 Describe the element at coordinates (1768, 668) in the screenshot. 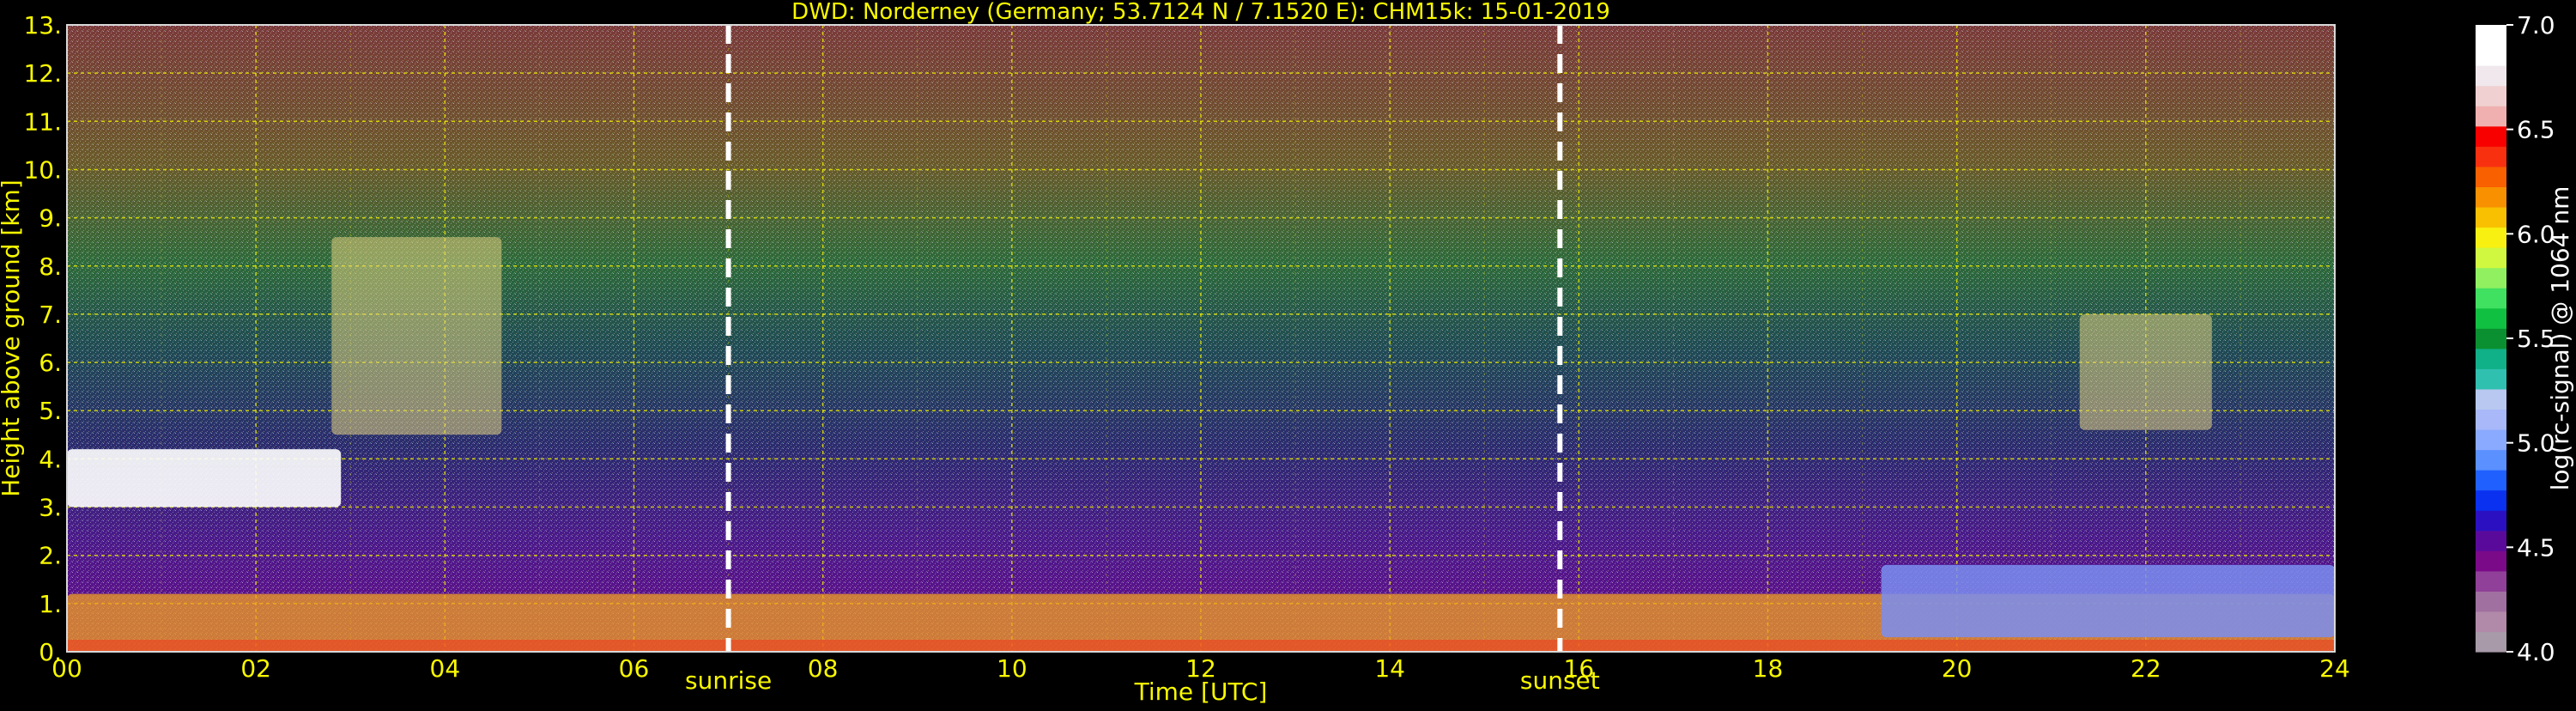

I see `x-tick-label: 18` at that location.